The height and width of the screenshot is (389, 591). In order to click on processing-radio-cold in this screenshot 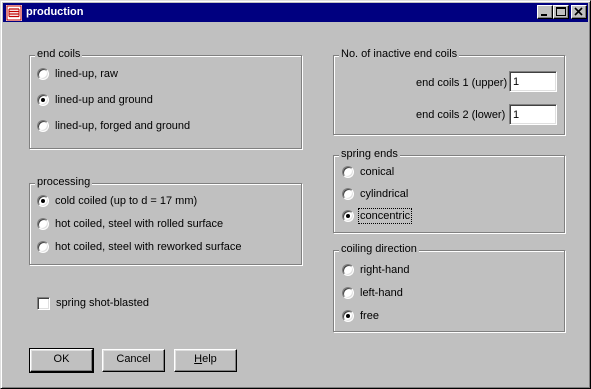, I will do `click(43, 201)`.